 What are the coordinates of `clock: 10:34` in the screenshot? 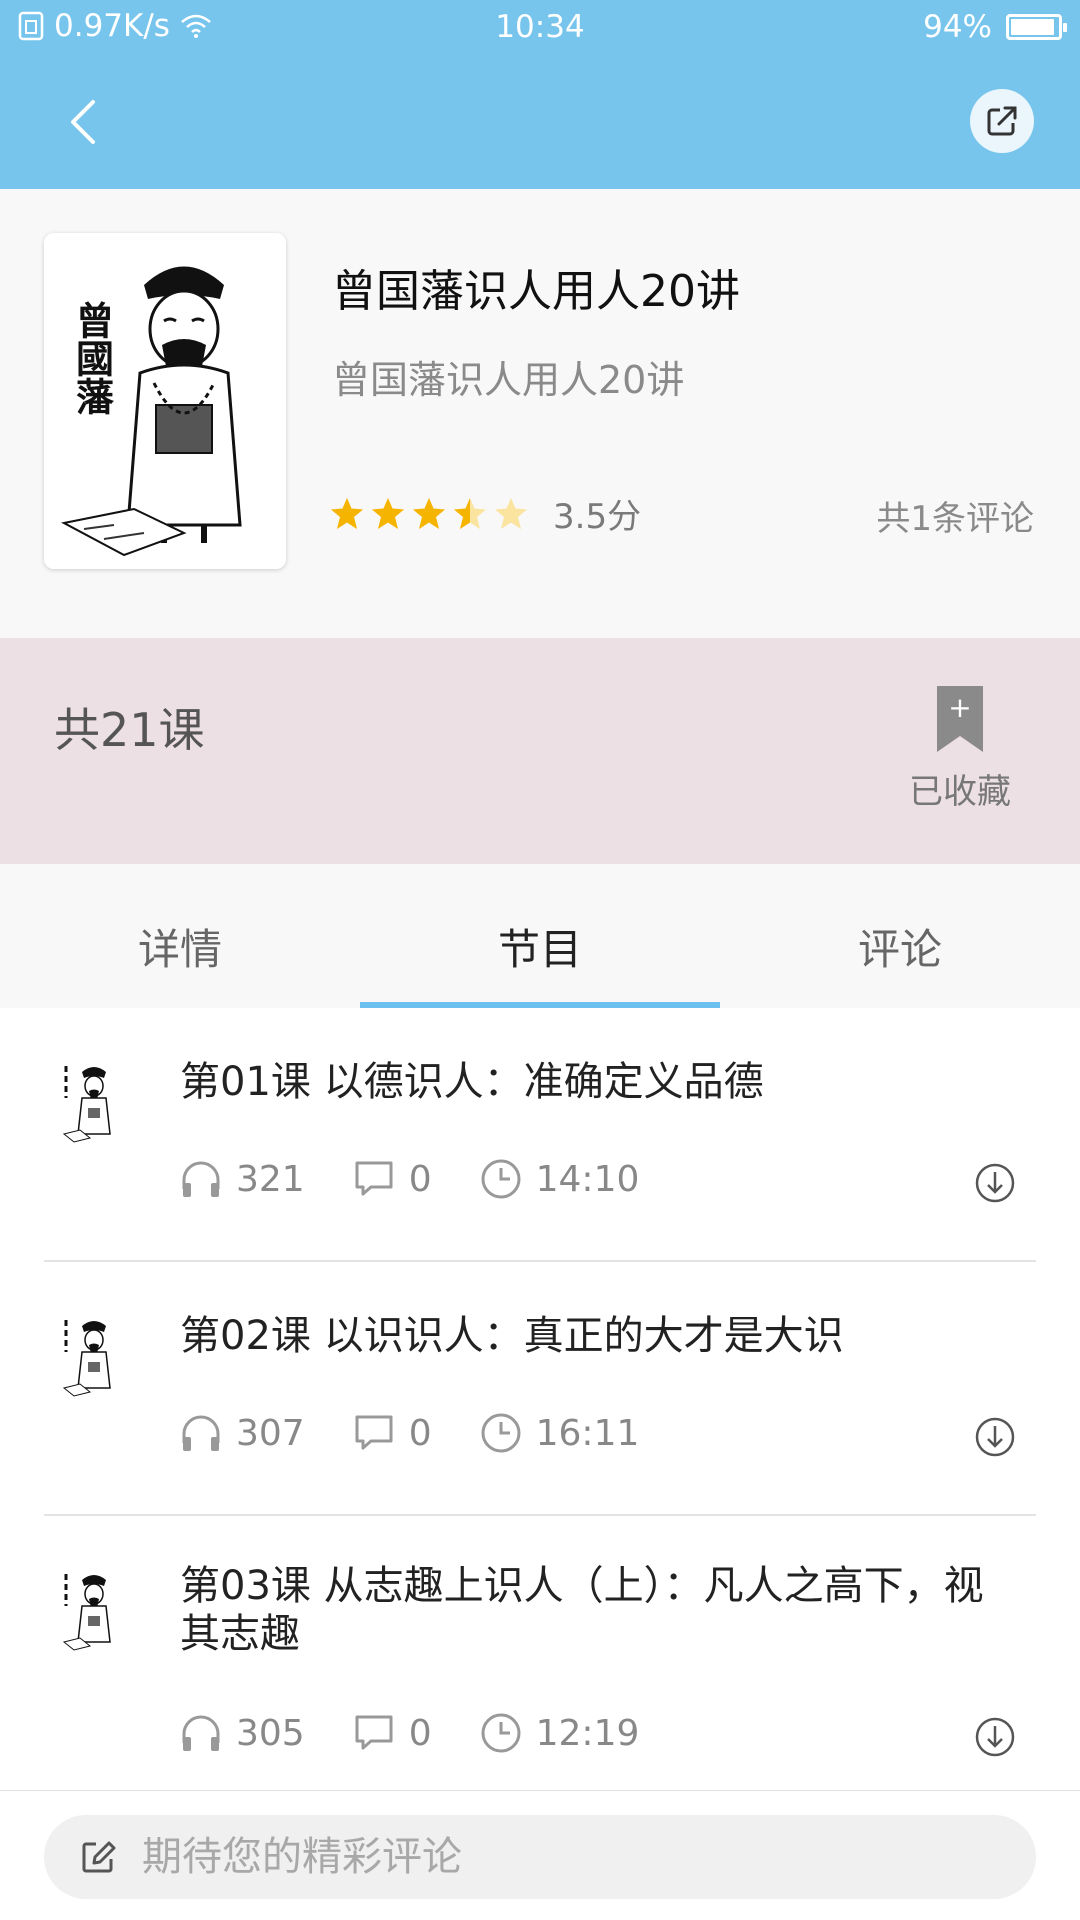 It's located at (540, 27).